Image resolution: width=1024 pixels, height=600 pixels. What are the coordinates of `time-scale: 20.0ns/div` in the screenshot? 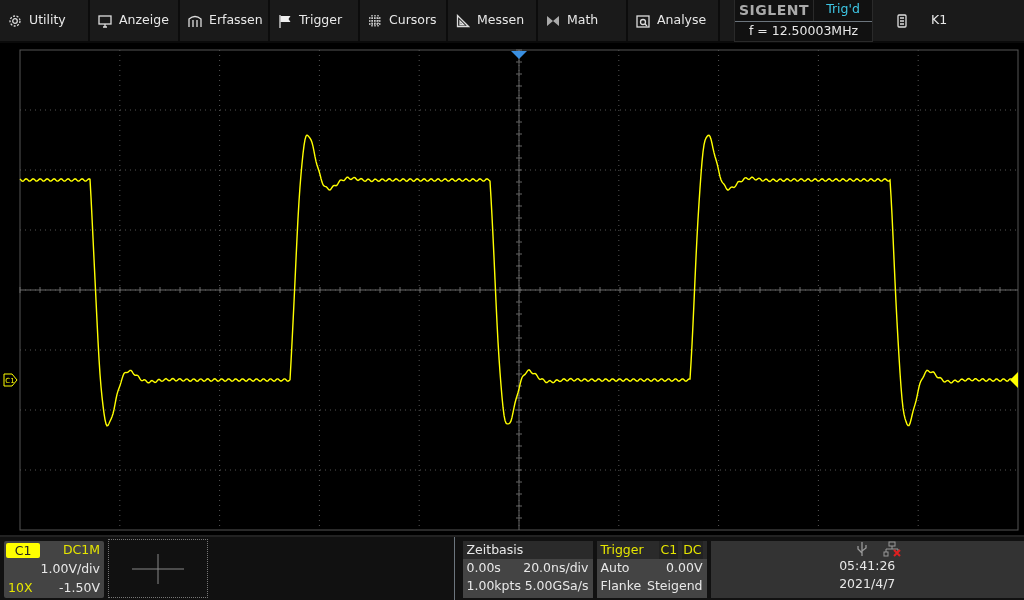 It's located at (556, 568).